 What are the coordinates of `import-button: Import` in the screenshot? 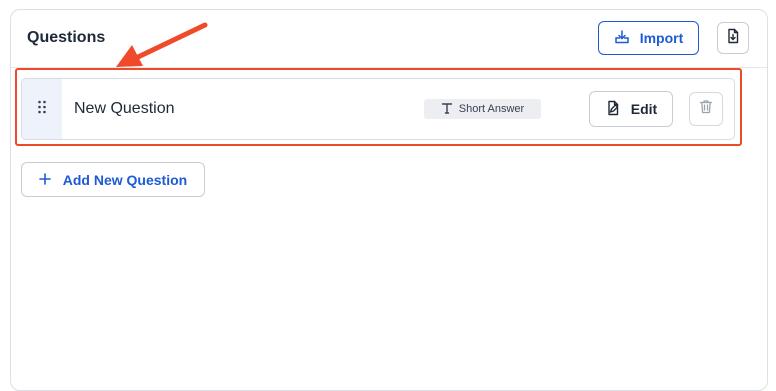 It's located at (648, 38).